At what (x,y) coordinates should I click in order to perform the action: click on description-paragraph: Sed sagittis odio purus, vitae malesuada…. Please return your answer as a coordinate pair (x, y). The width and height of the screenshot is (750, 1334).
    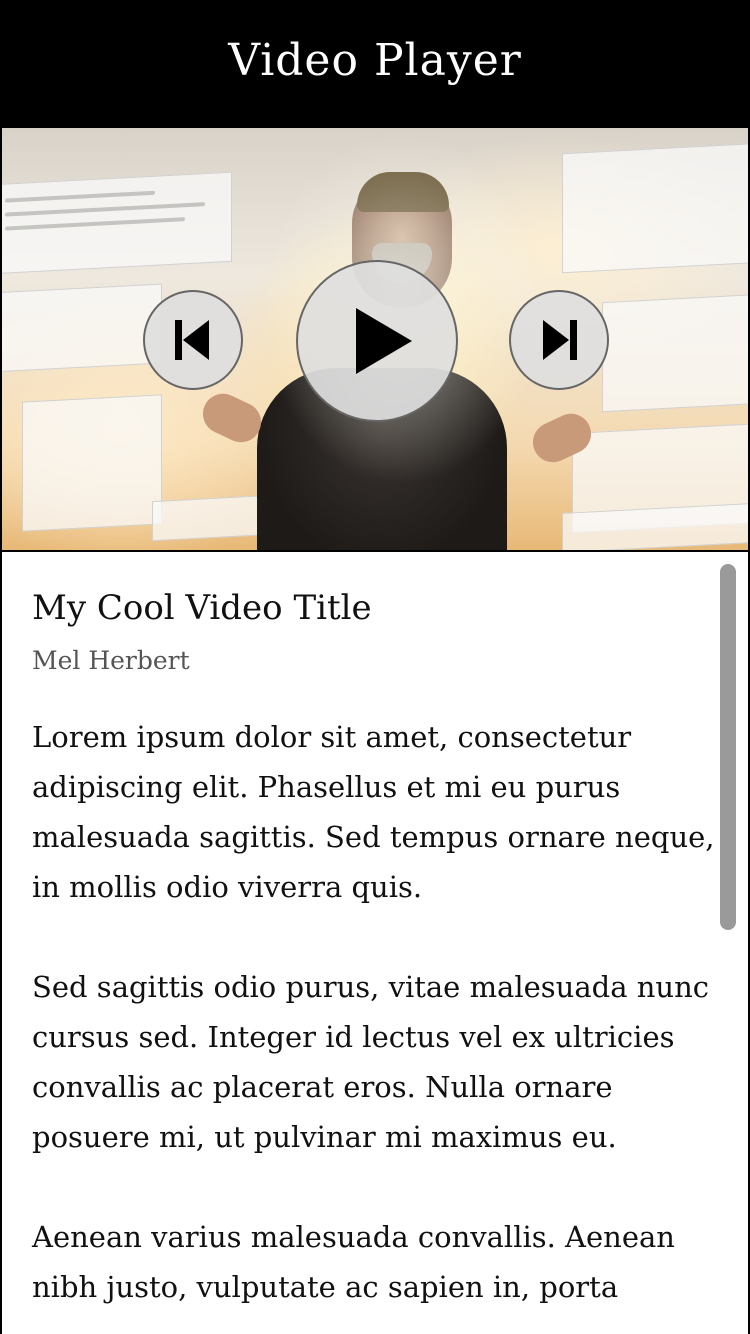
    Looking at the image, I should click on (370, 1062).